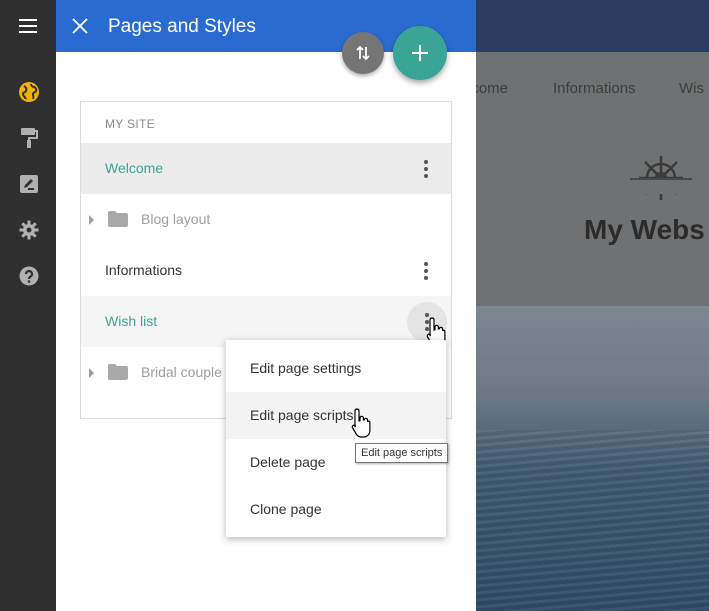 The height and width of the screenshot is (611, 709). I want to click on menu-item-label: Edit page scripts, so click(302, 415).